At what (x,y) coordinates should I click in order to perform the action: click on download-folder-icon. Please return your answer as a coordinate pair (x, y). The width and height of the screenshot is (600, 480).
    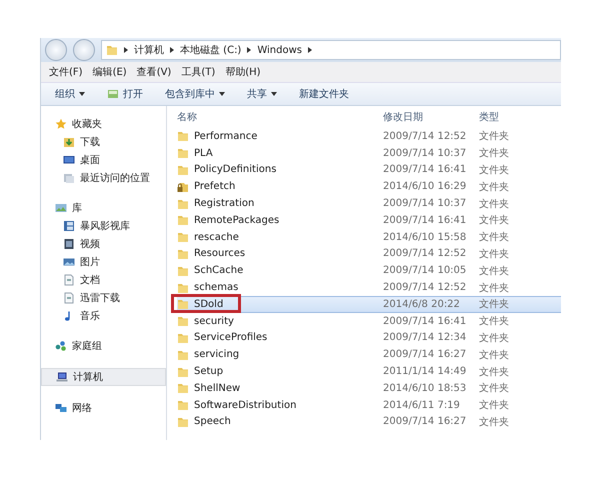
    Looking at the image, I should click on (69, 142).